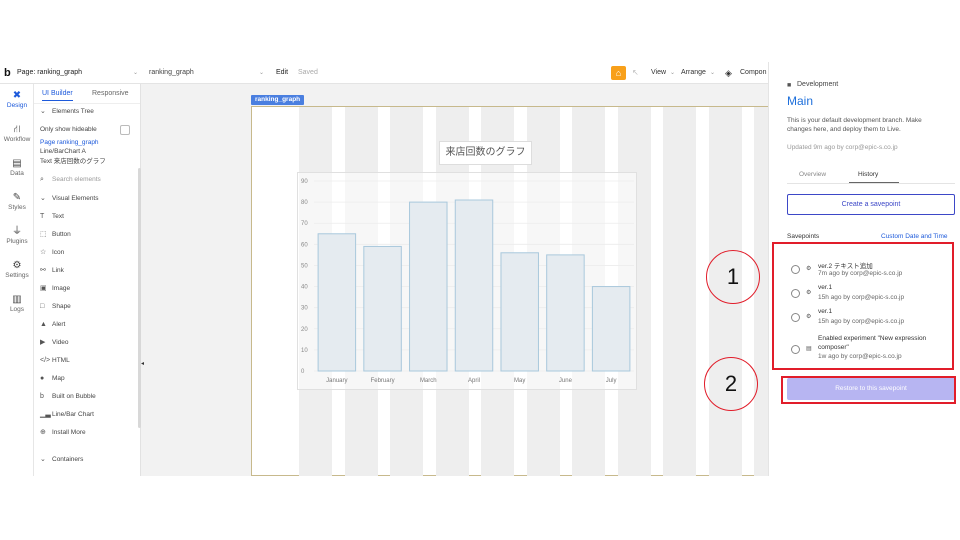 Image resolution: width=960 pixels, height=540 pixels. I want to click on folder-icon: ■, so click(789, 85).